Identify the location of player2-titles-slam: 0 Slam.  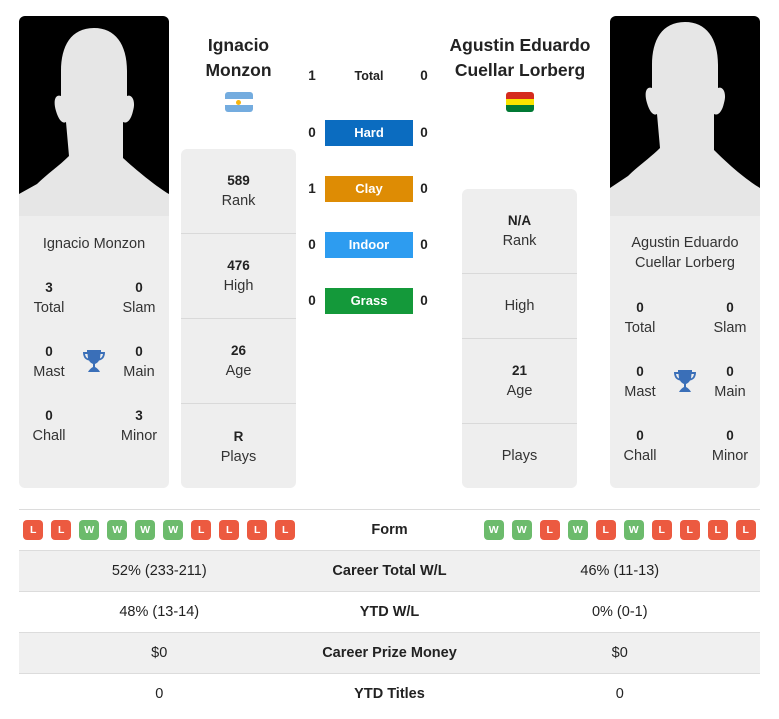
(730, 318).